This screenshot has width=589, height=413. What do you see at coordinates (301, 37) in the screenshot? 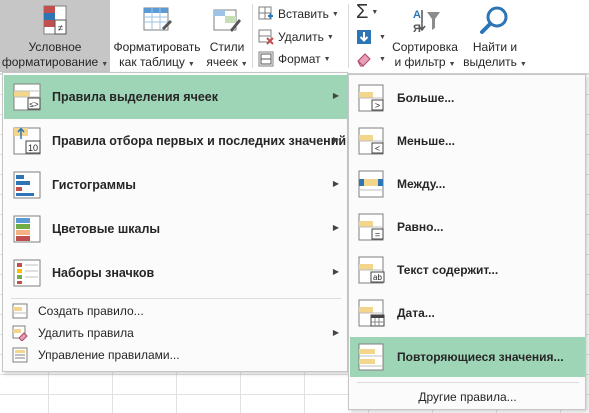
I see `delete-label: Удалить` at bounding box center [301, 37].